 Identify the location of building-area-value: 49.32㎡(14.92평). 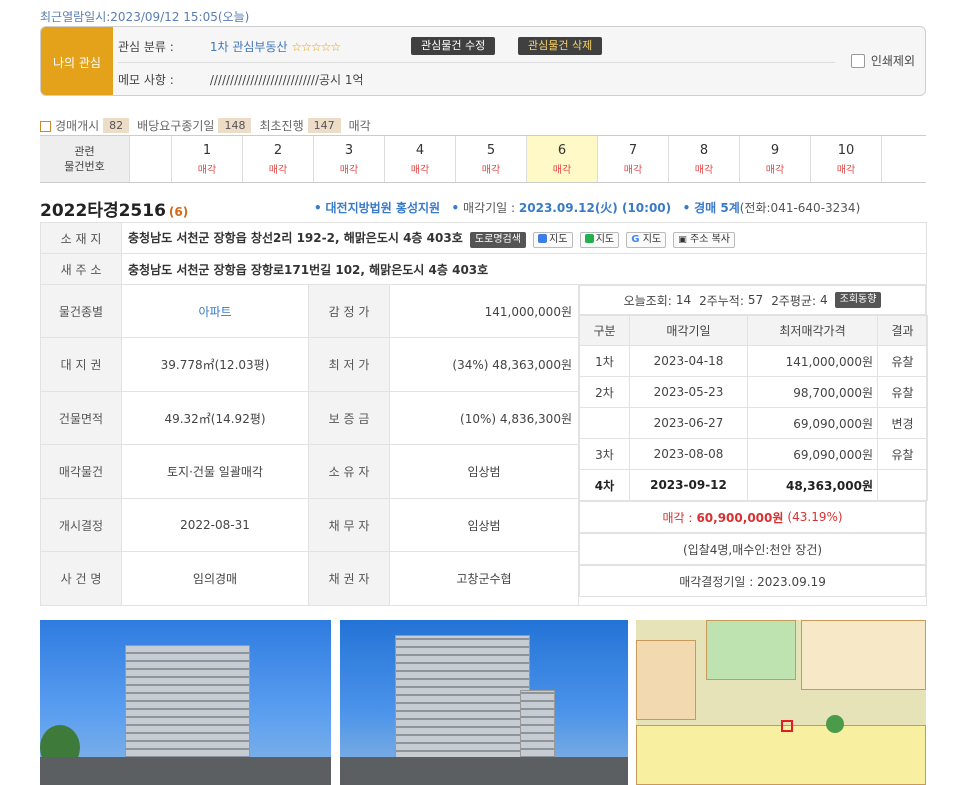
(215, 418).